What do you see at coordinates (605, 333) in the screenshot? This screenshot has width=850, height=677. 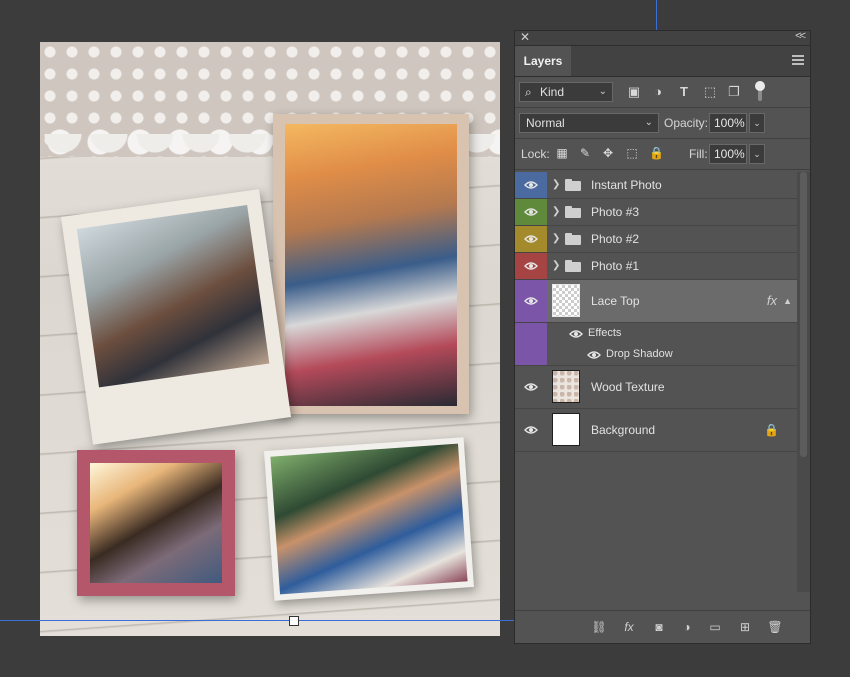 I see `effects-label: Effects` at bounding box center [605, 333].